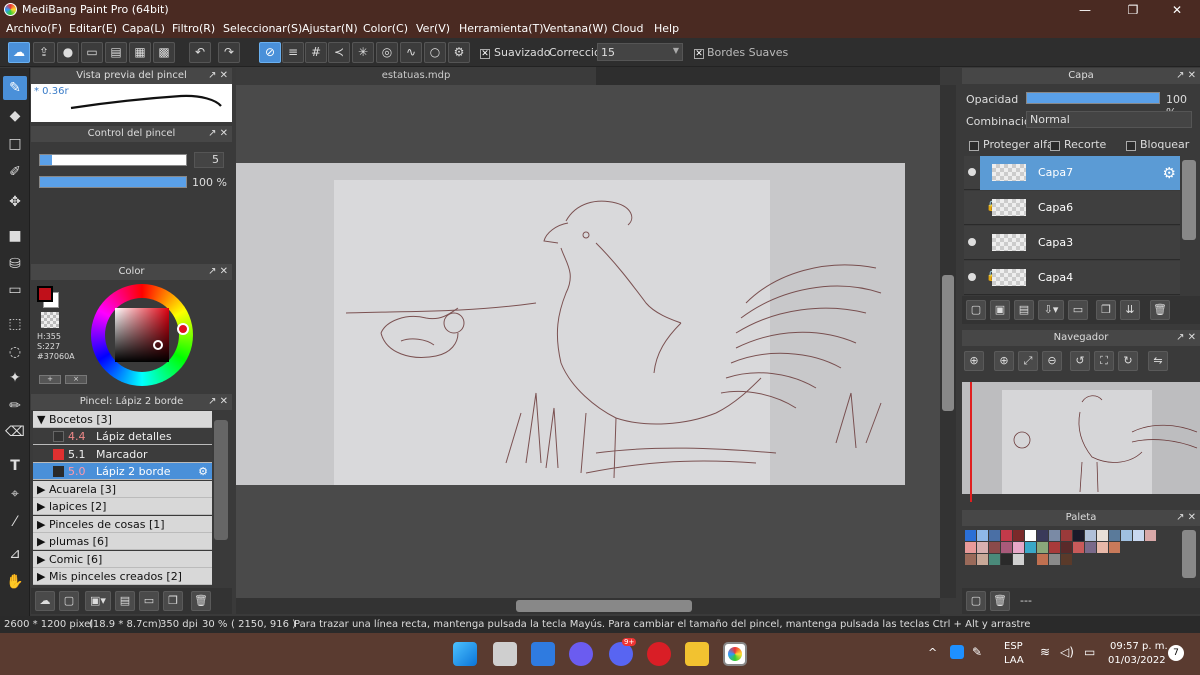  Describe the element at coordinates (15, 378) in the screenshot. I see `magic-wand-tool-icon: ✦` at that location.